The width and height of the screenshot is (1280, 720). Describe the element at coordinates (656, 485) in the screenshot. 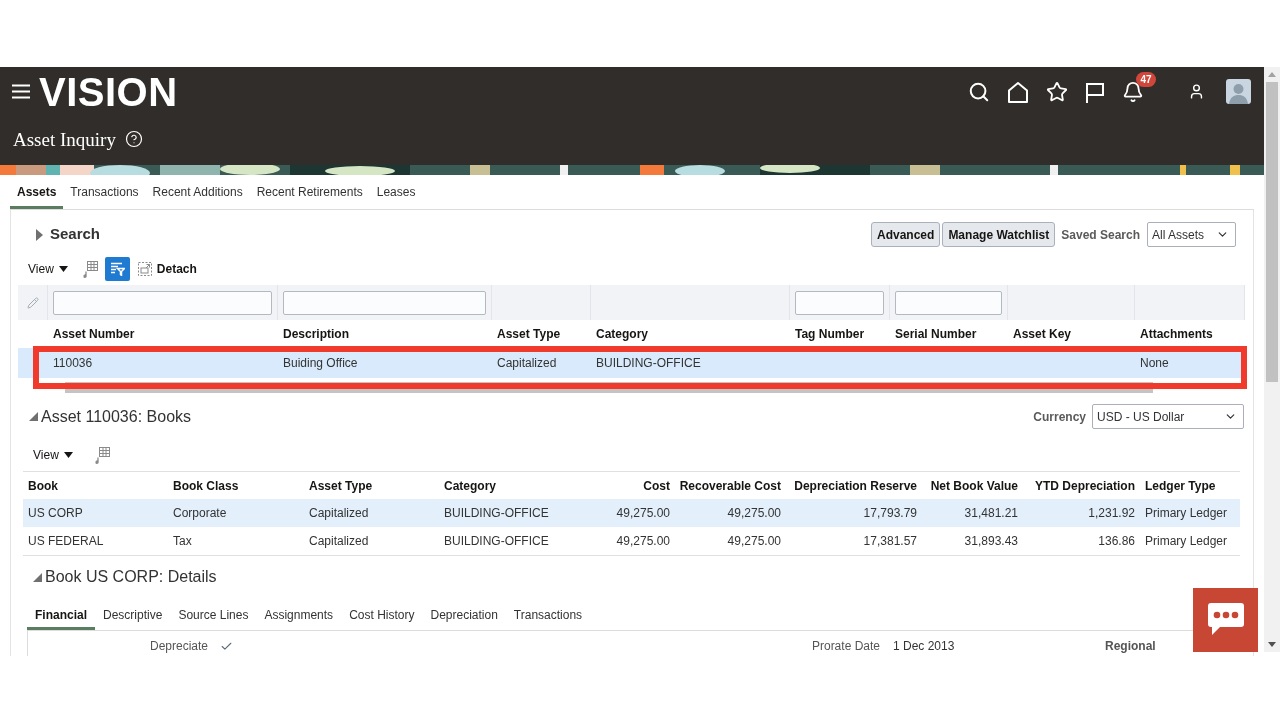

I see `column-header: Cost` at that location.